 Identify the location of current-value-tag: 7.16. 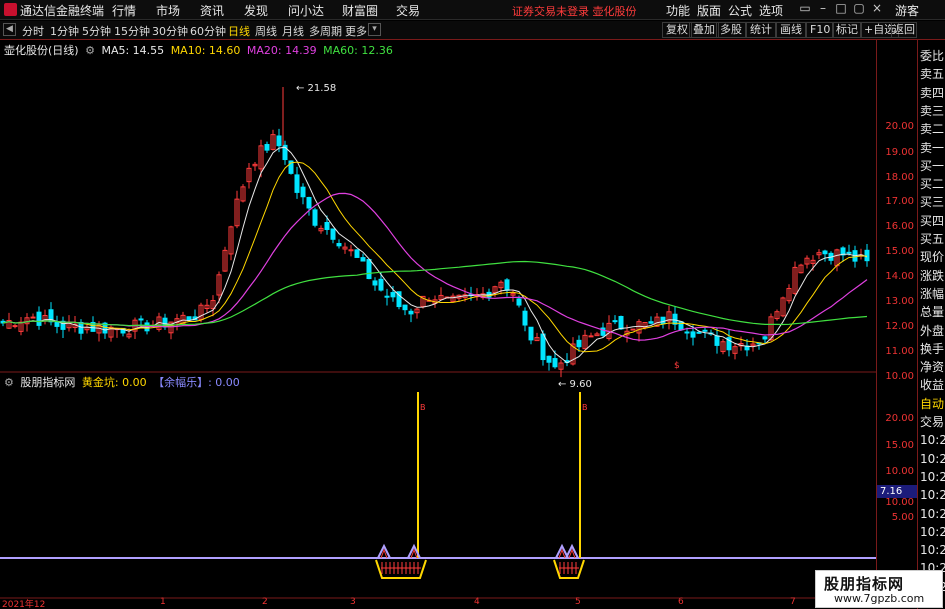
(897, 491).